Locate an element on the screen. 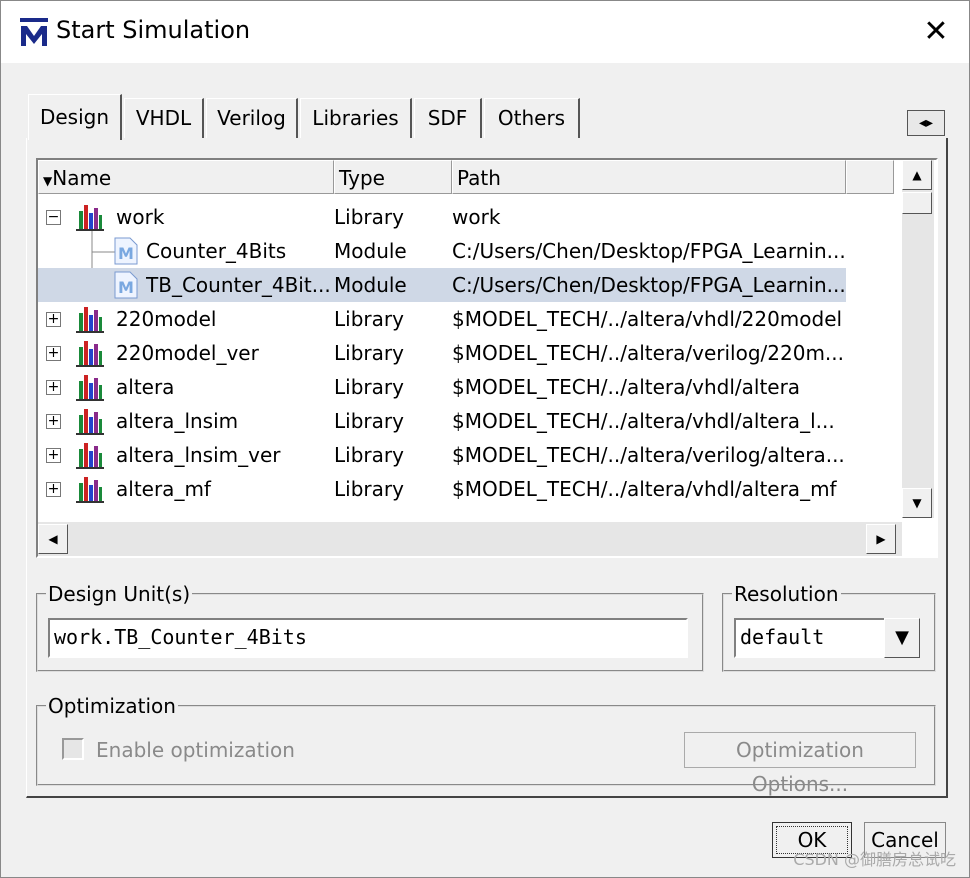 This screenshot has width=970, height=878. resolution-select: default is located at coordinates (810, 638).